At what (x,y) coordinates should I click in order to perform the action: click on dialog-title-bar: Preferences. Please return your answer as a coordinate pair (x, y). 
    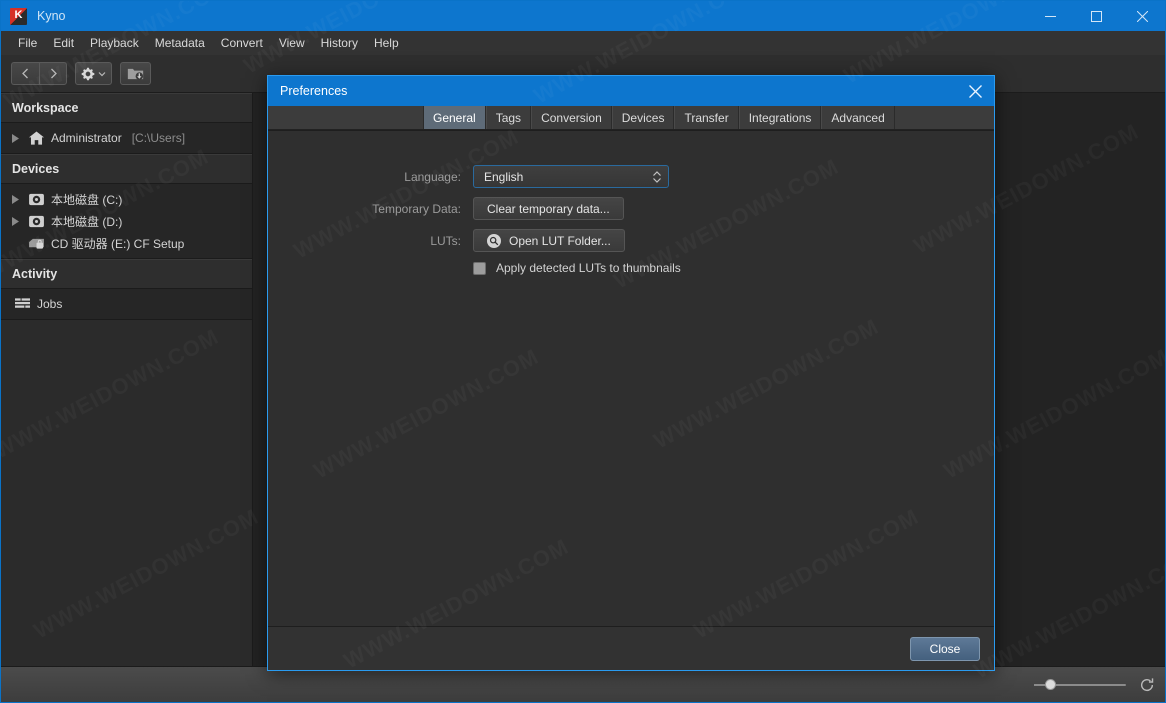
    Looking at the image, I should click on (631, 91).